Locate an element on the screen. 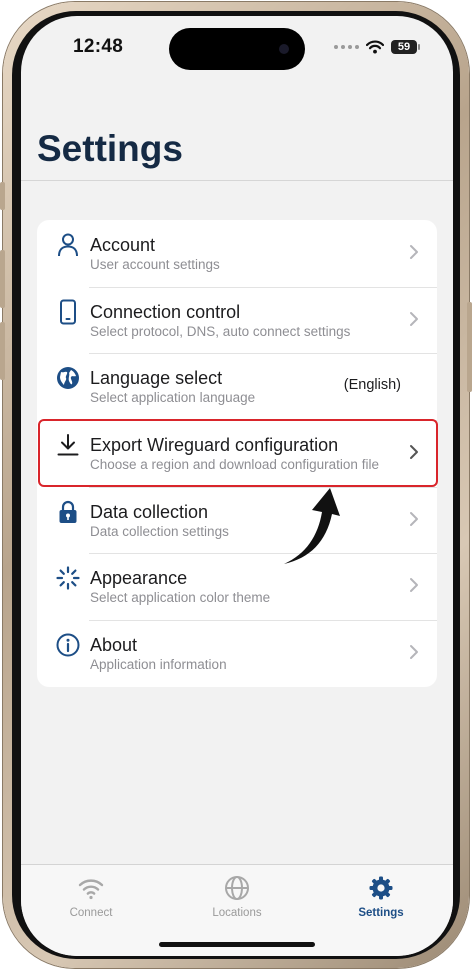 The image size is (474, 972). settings-item-data-collection: Data collection Data collection settings is located at coordinates (237, 520).